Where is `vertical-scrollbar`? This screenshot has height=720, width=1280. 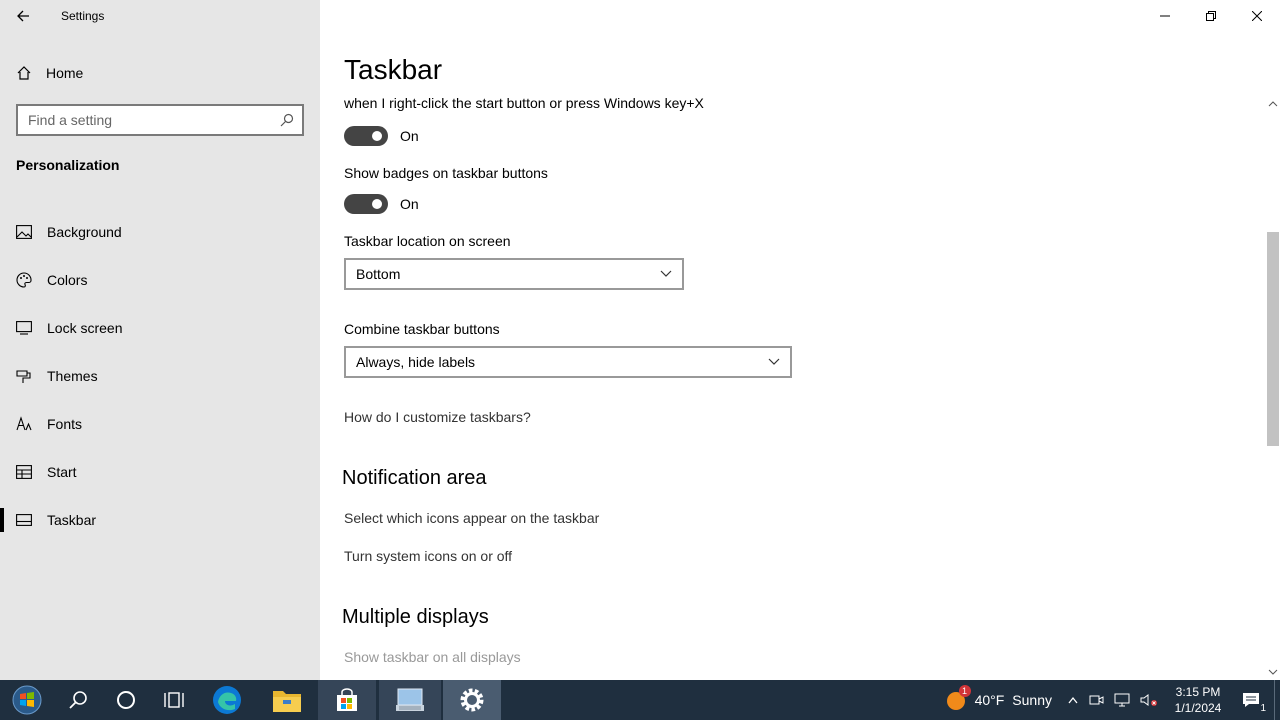
vertical-scrollbar is located at coordinates (1273, 388).